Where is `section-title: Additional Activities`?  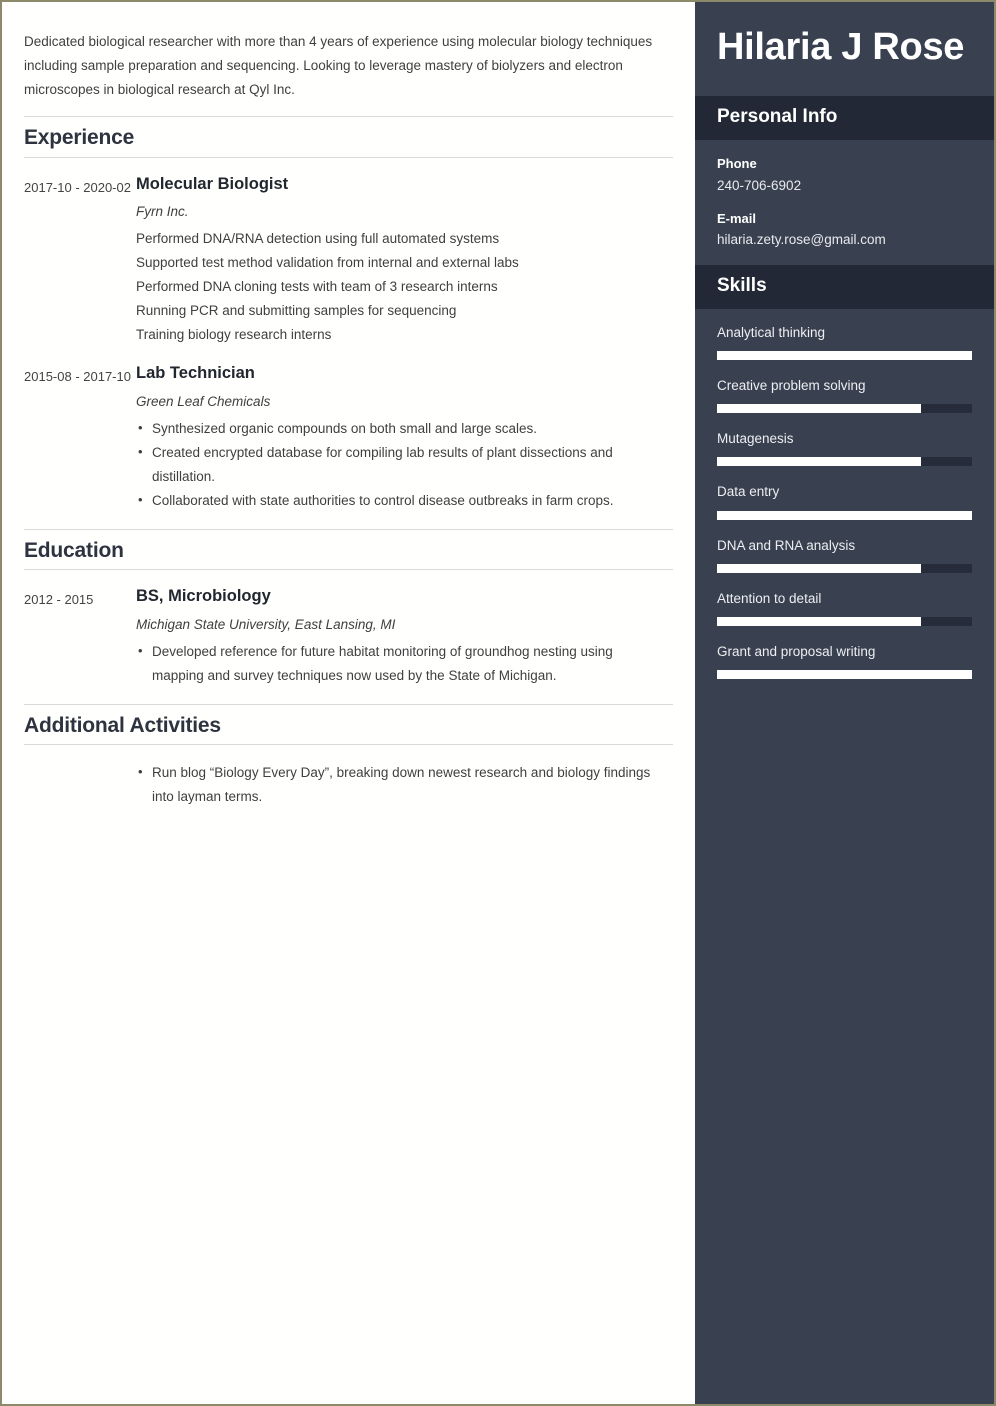
section-title: Additional Activities is located at coordinates (122, 725).